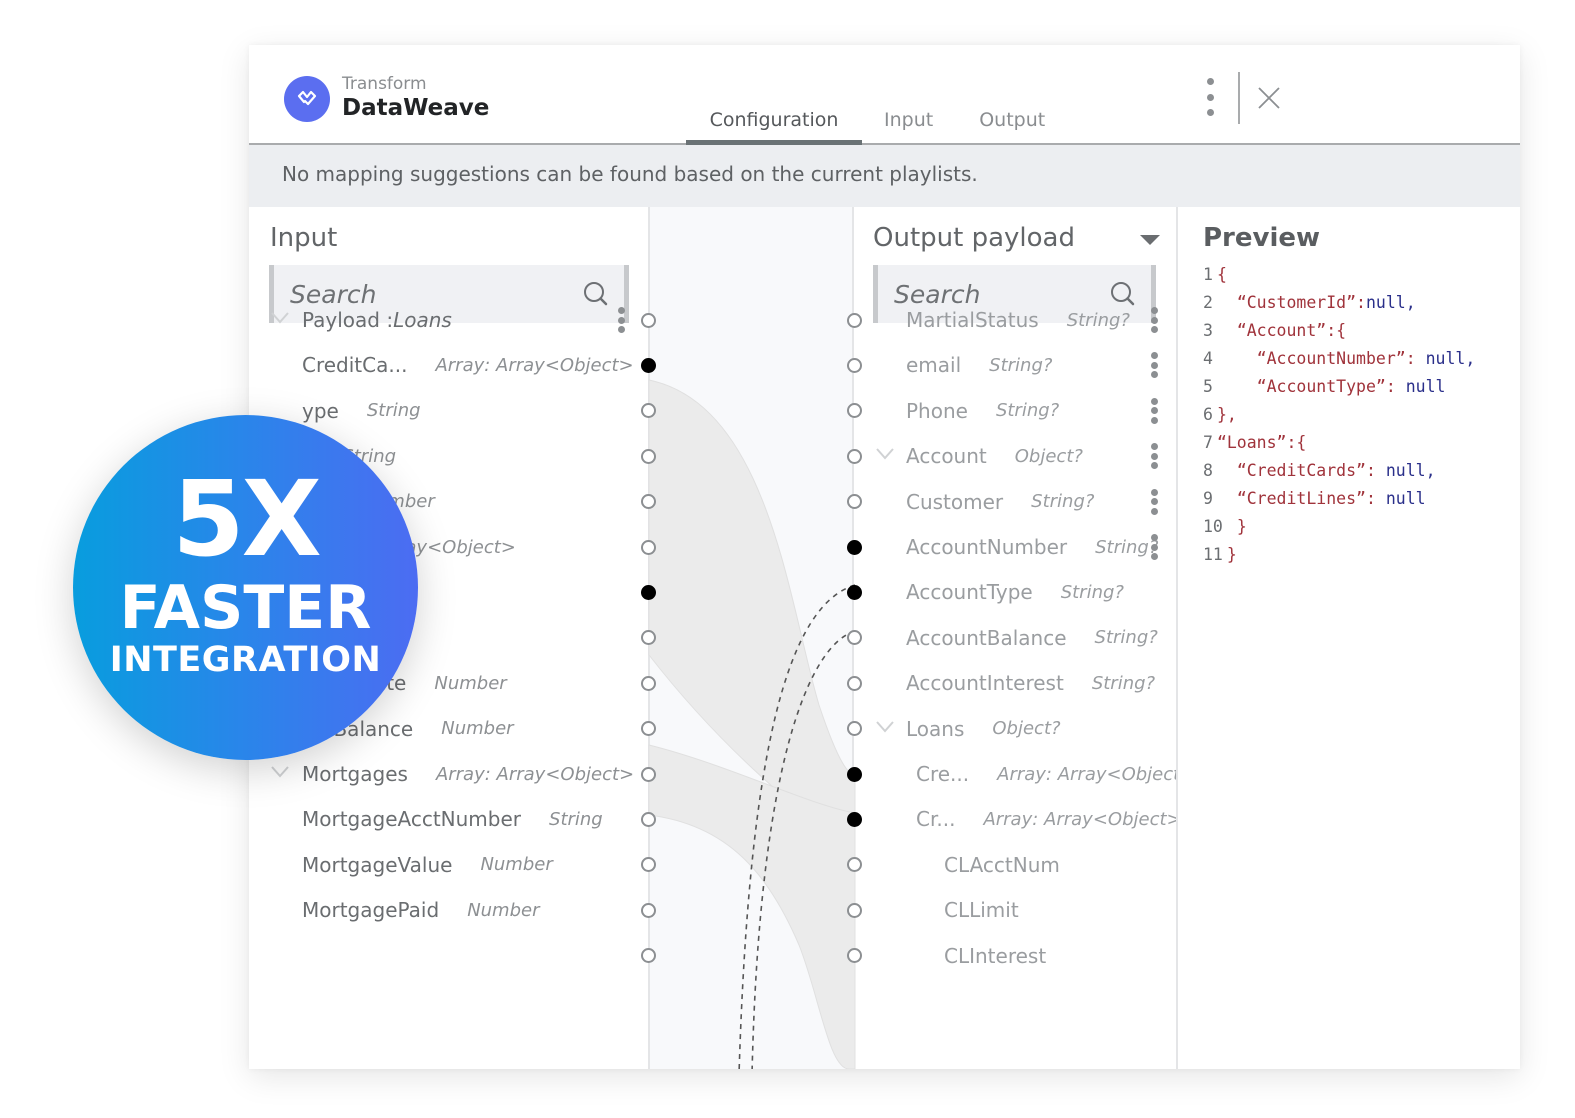 This screenshot has width=1575, height=1118. Describe the element at coordinates (1032, 638) in the screenshot. I see `output-tree-row: AccountBalance String?` at that location.